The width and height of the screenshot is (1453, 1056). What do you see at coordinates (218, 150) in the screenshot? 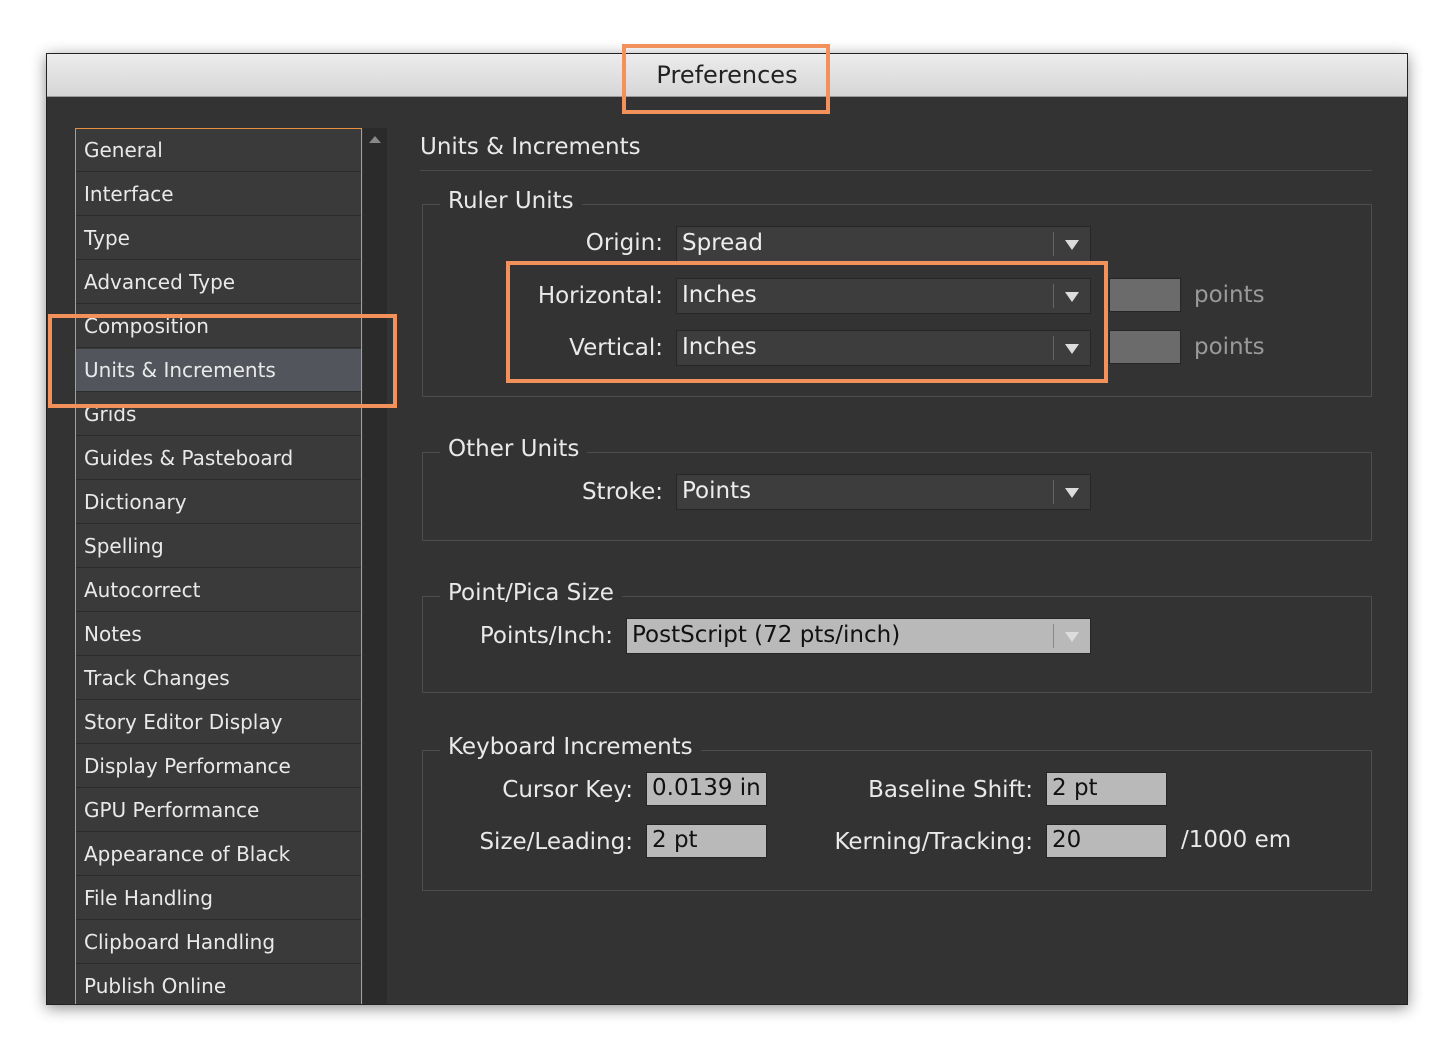
I see `sidebar-item-general: General` at bounding box center [218, 150].